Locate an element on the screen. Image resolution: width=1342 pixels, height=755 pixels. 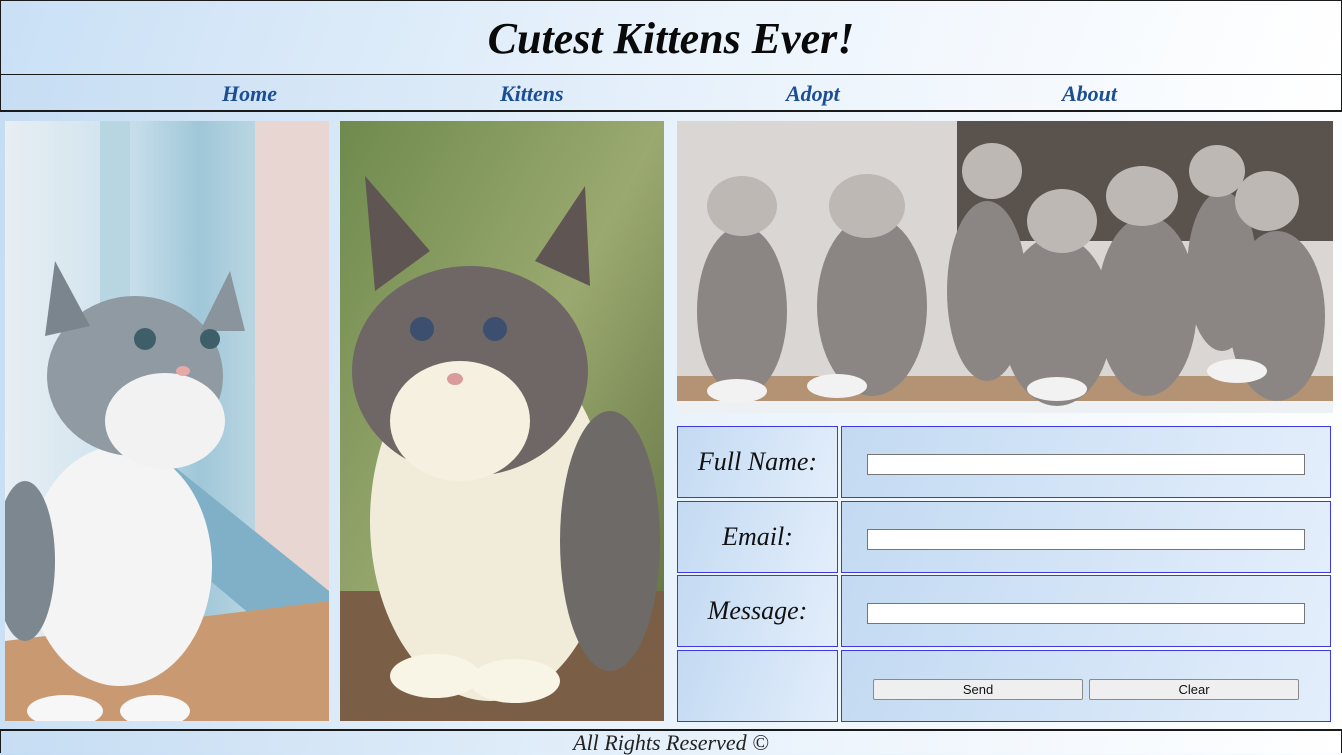
full-name-label: Full Name: is located at coordinates (757, 461).